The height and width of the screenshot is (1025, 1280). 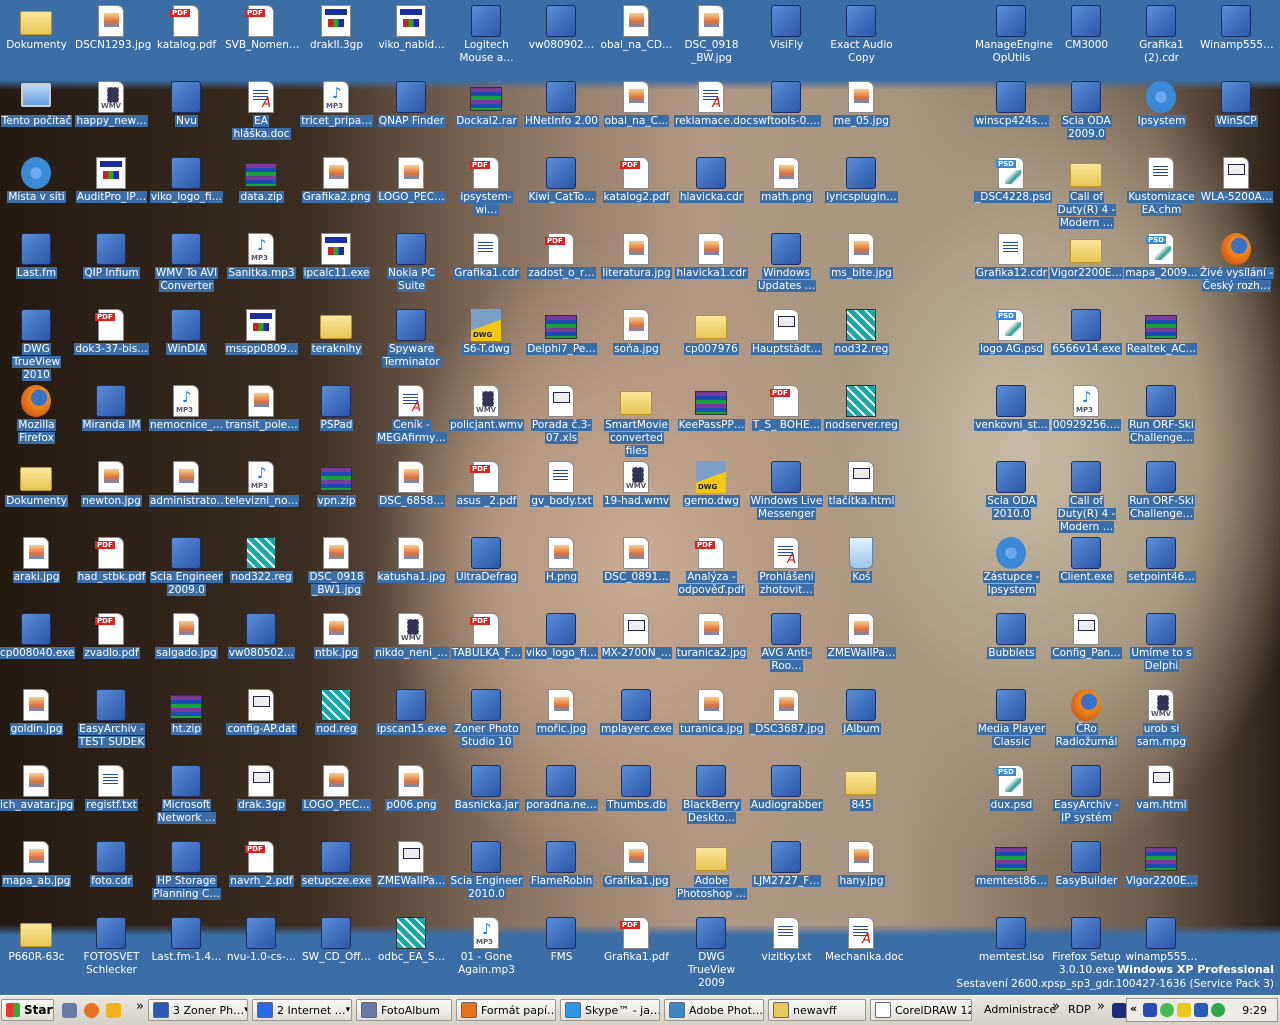 I want to click on desktop-icon: Ipsystem, so click(x=1161, y=116).